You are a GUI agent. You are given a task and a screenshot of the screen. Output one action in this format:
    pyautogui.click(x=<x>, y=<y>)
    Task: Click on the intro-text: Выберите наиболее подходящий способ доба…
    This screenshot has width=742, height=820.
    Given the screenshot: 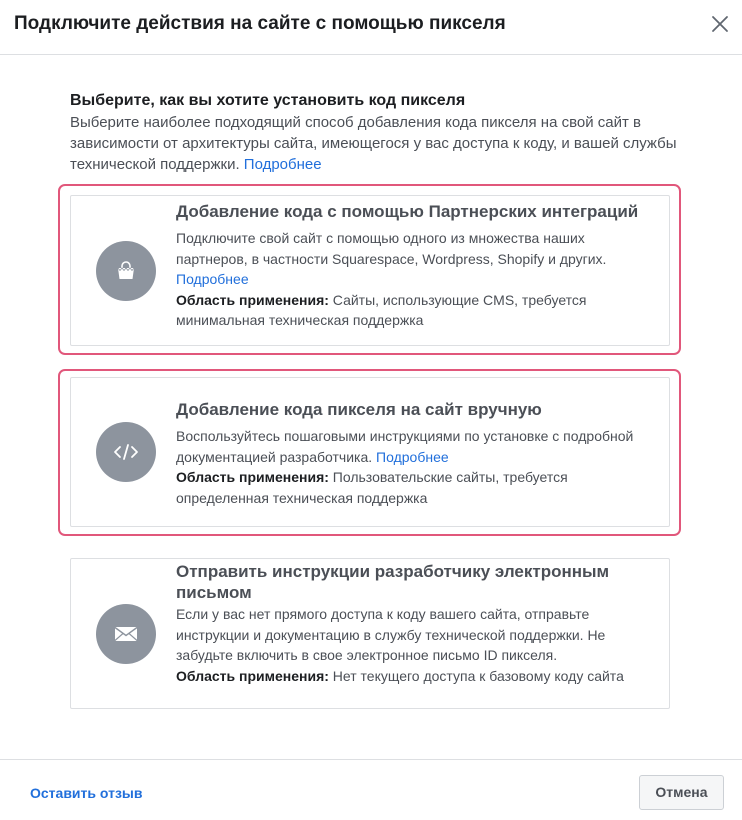 What is the action you would take?
    pyautogui.click(x=375, y=143)
    